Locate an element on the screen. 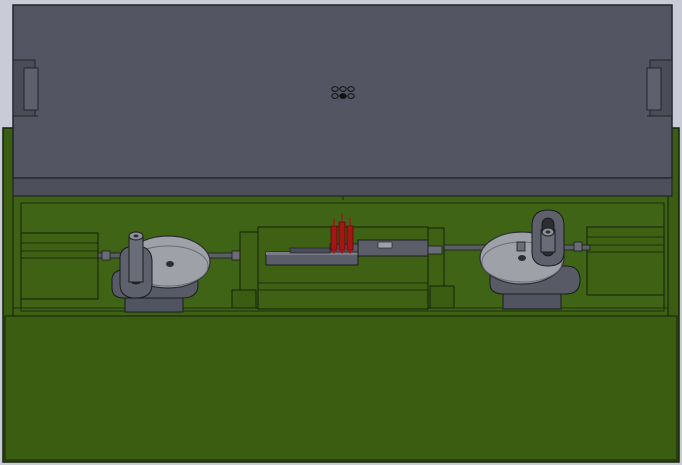  right-cover-clip is located at coordinates (659, 88).